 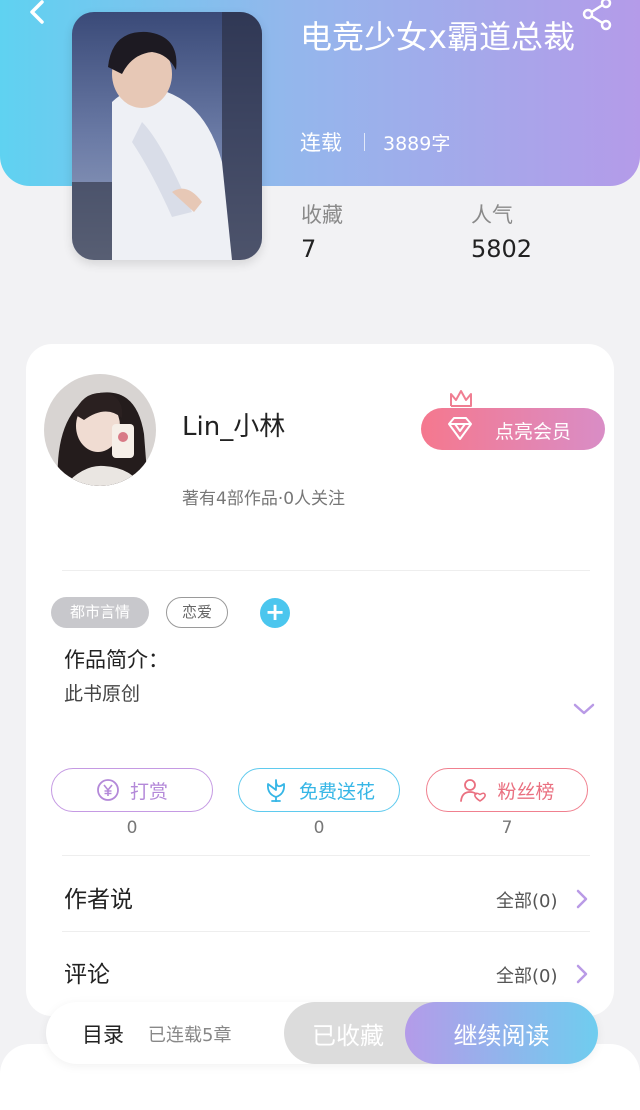 I want to click on book-title: 电竞少女x霸道总裁, so click(x=437, y=37).